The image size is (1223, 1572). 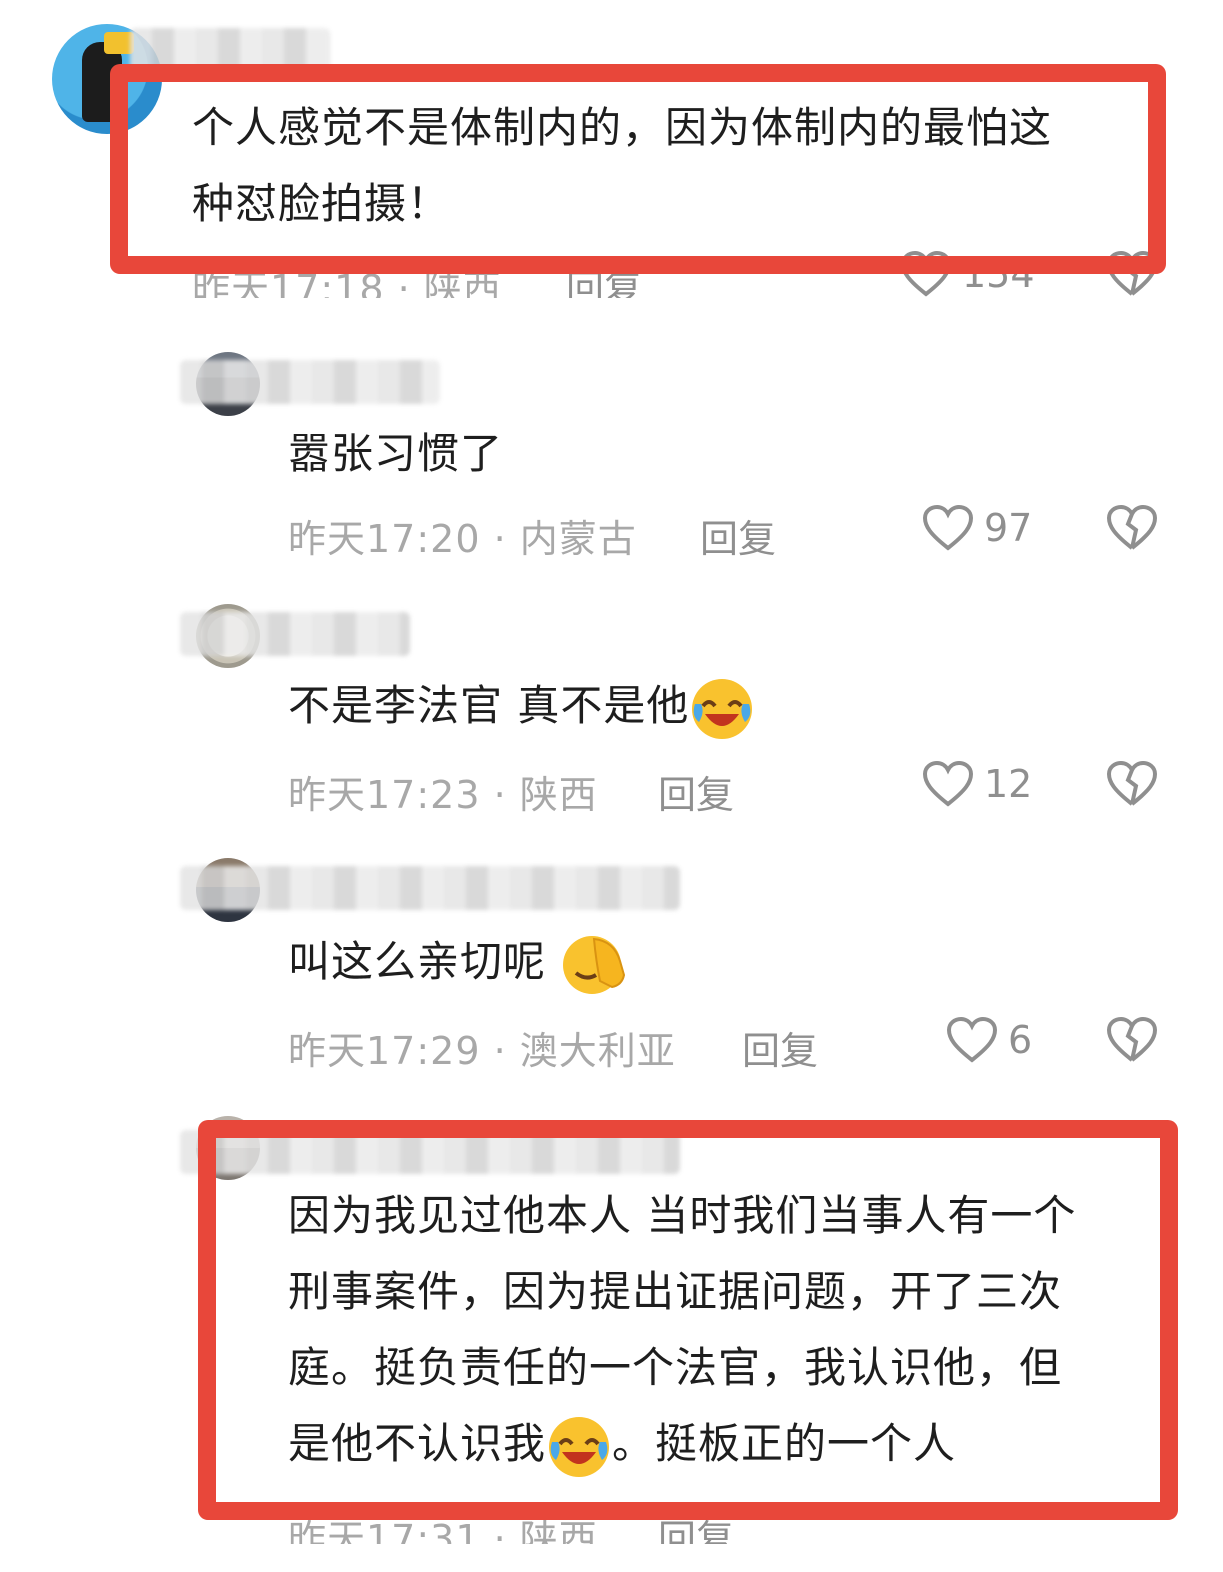 What do you see at coordinates (443, 795) in the screenshot?
I see `comment-meta: 昨天17:23 · 陕西` at bounding box center [443, 795].